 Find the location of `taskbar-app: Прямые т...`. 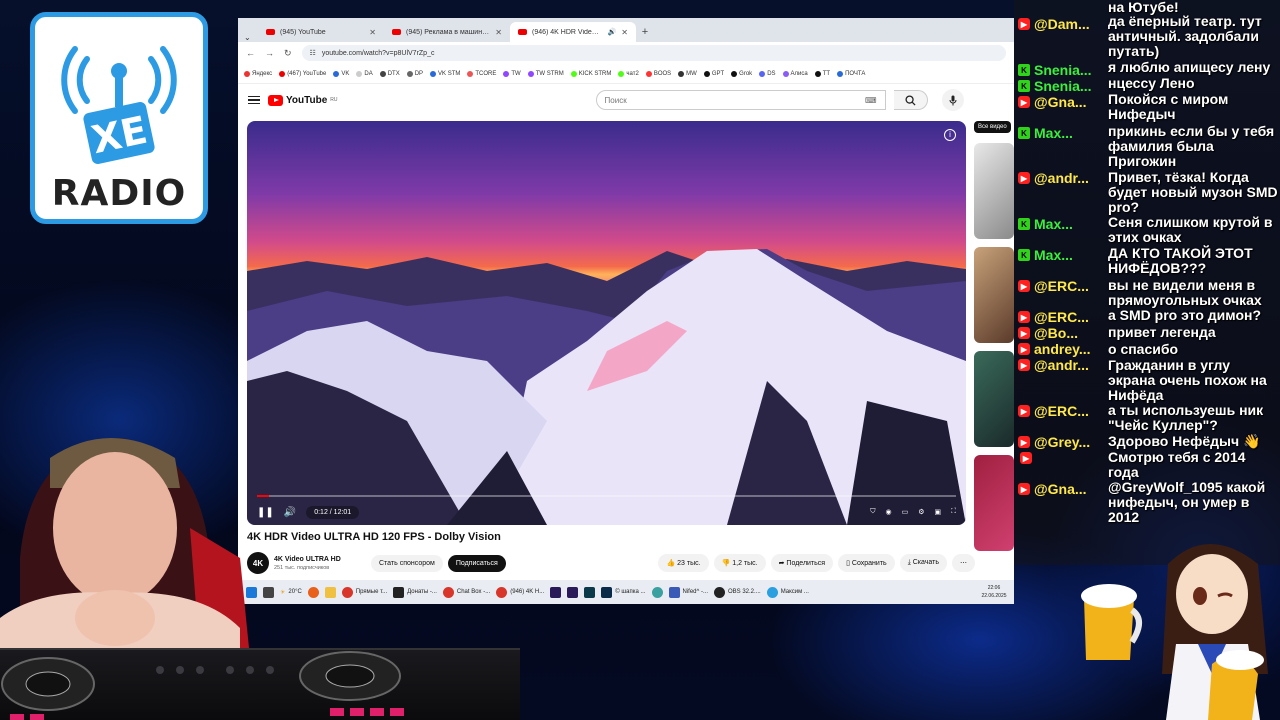

taskbar-app: Прямые т... is located at coordinates (364, 592).